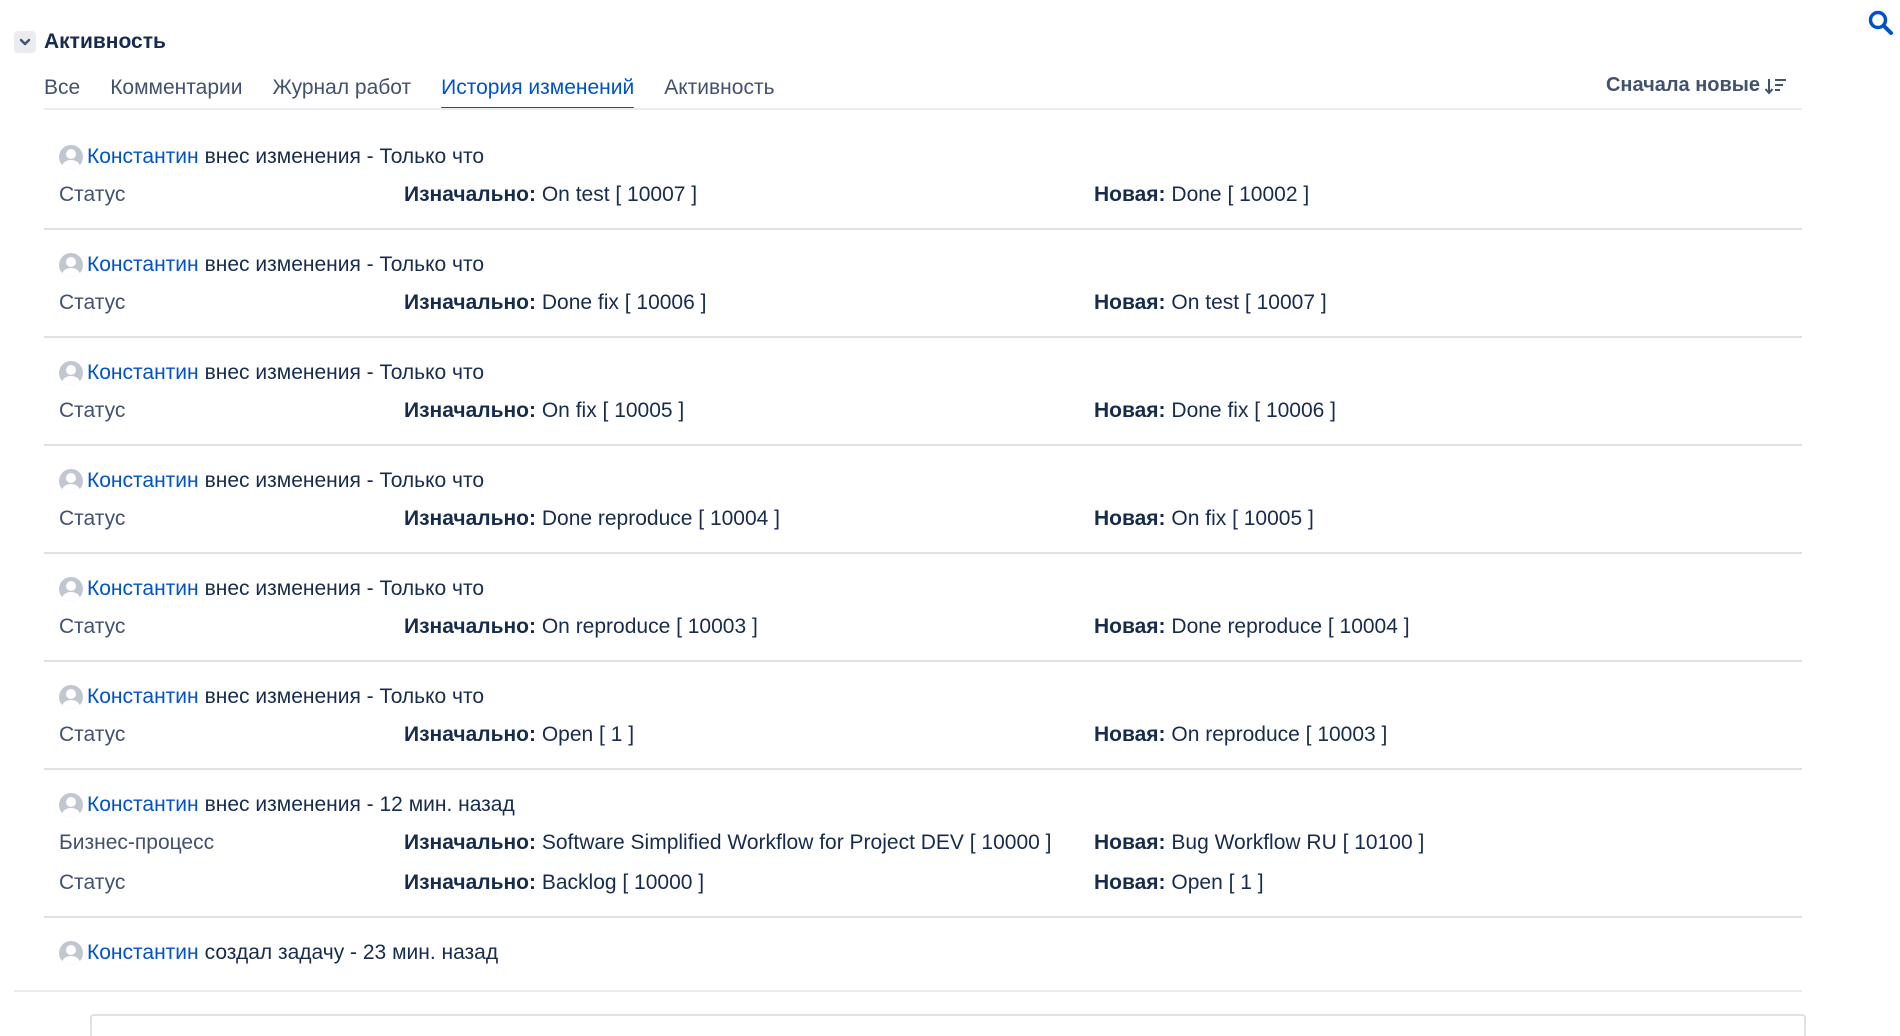 This screenshot has height=1036, width=1900. Describe the element at coordinates (1775, 86) in the screenshot. I see `sort-descending-icon` at that location.